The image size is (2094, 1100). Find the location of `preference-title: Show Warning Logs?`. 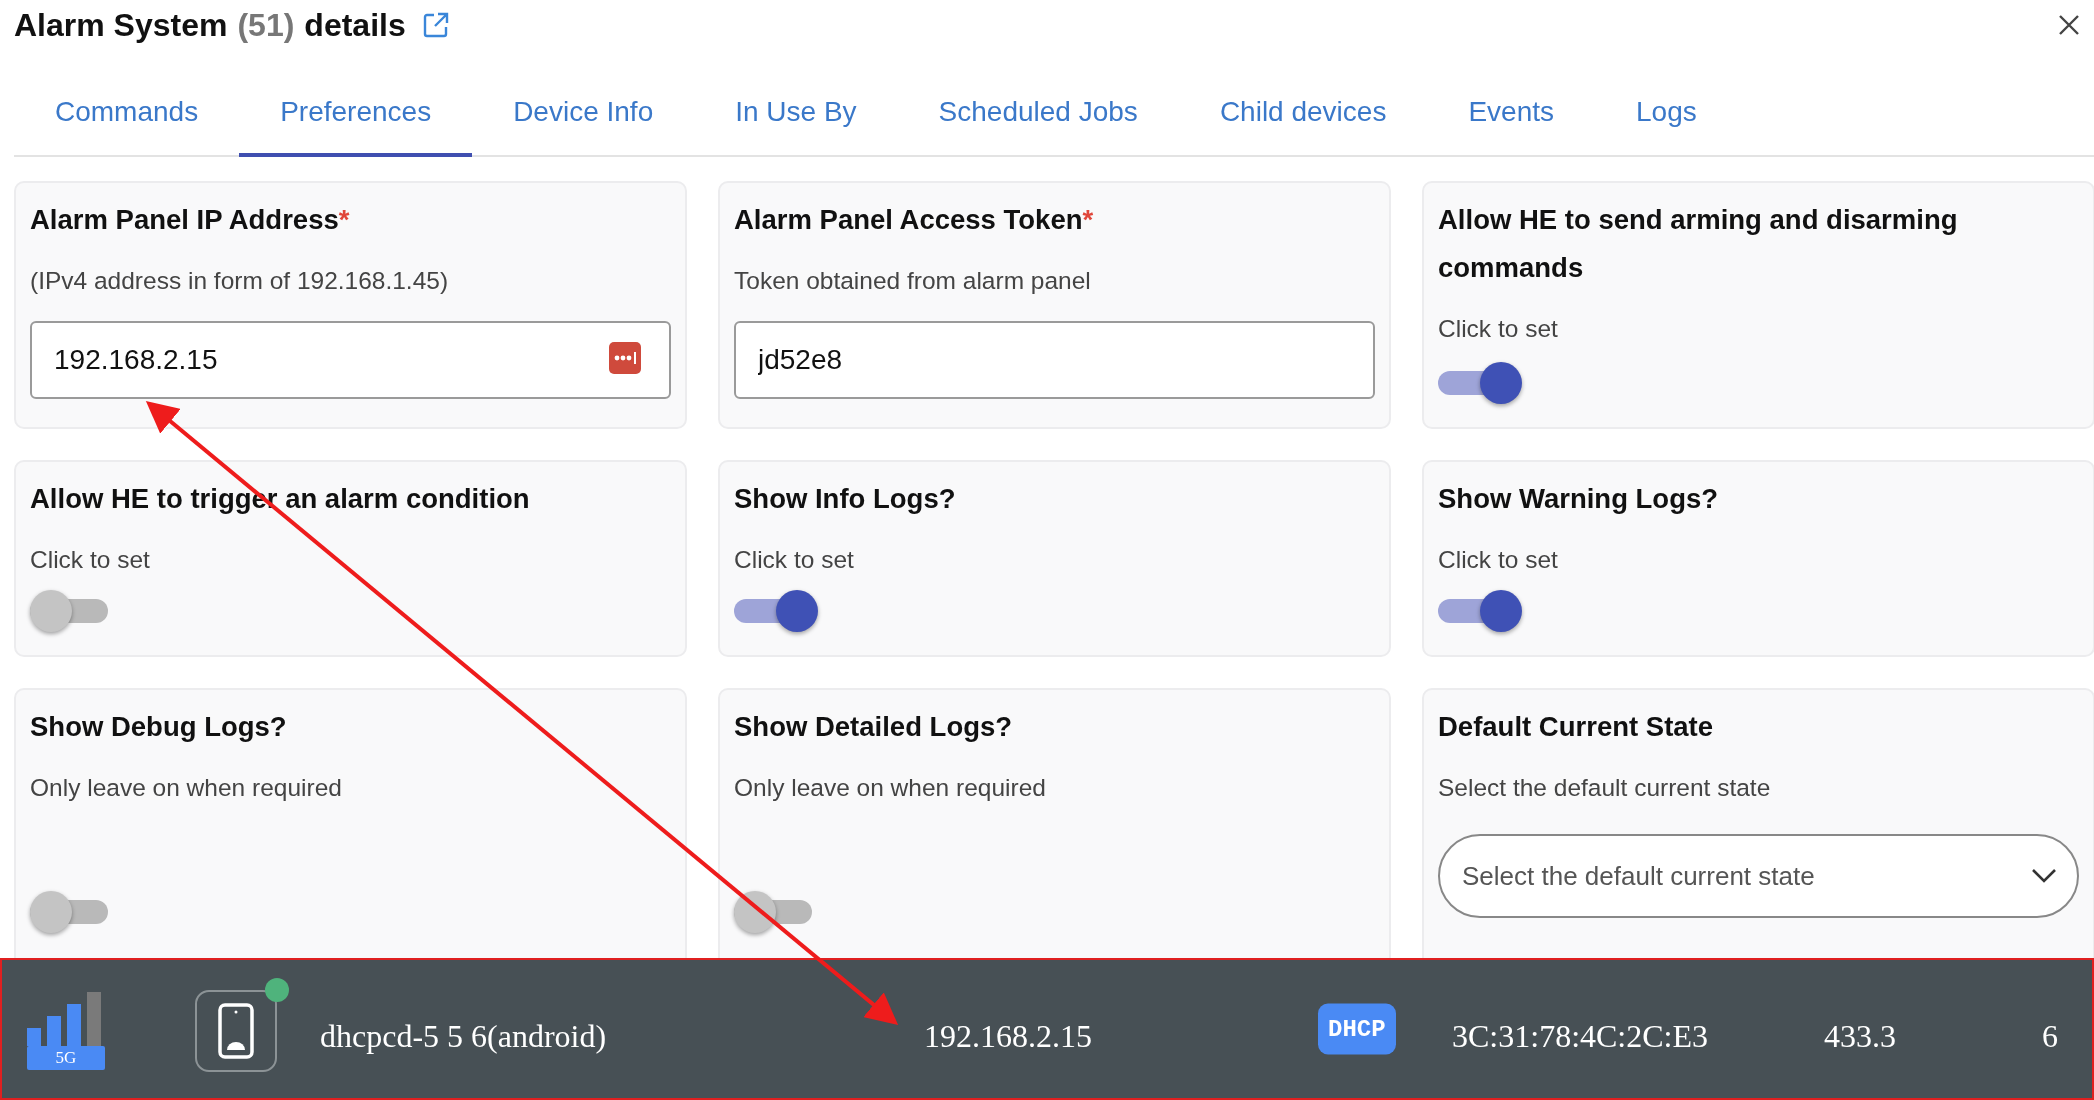

preference-title: Show Warning Logs? is located at coordinates (1579, 499).